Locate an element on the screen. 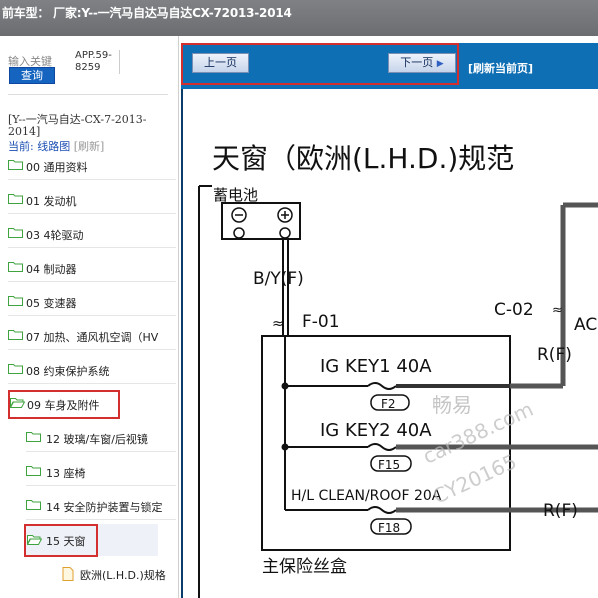 This screenshot has width=598, height=598. tree-item-label: 05 变速器 is located at coordinates (51, 303).